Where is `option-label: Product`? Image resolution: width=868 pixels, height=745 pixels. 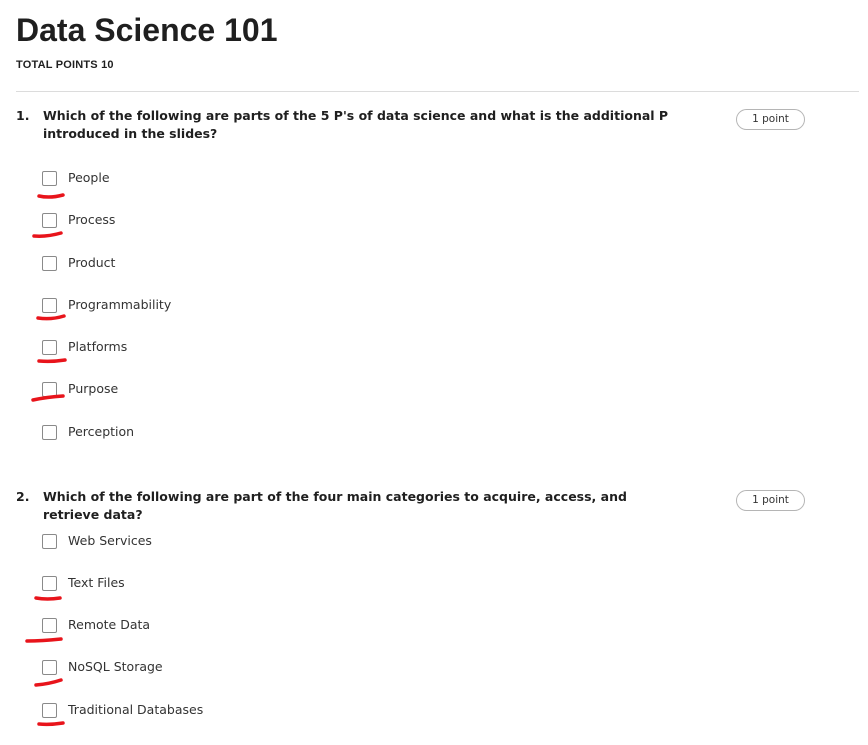
option-label: Product is located at coordinates (92, 262).